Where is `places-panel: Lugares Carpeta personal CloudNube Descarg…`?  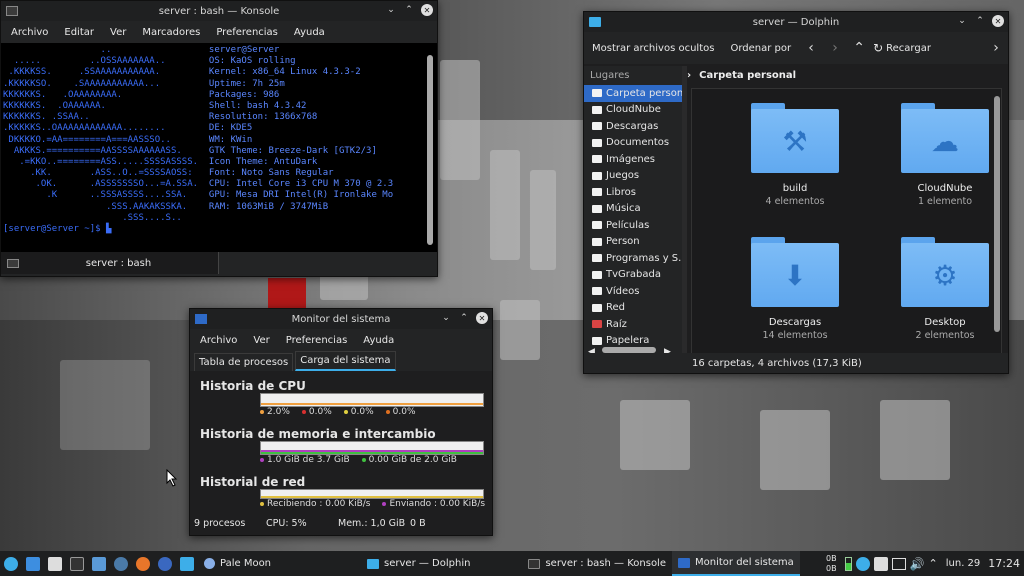
places-panel: Lugares Carpeta personal CloudNube Descarg… is located at coordinates (633, 214).